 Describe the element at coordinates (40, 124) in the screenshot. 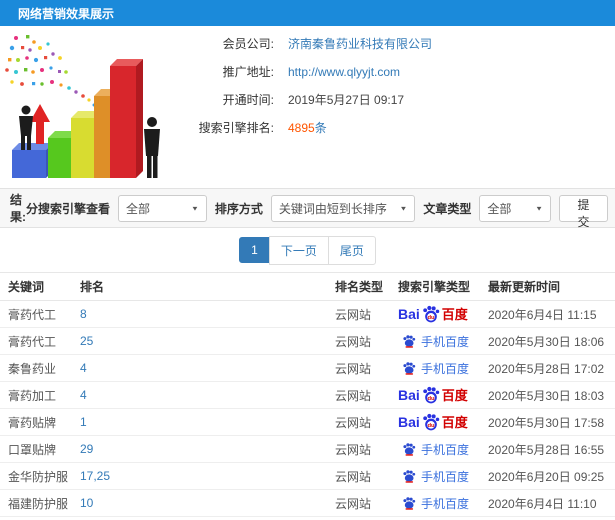

I see `up-arrow-icon` at that location.